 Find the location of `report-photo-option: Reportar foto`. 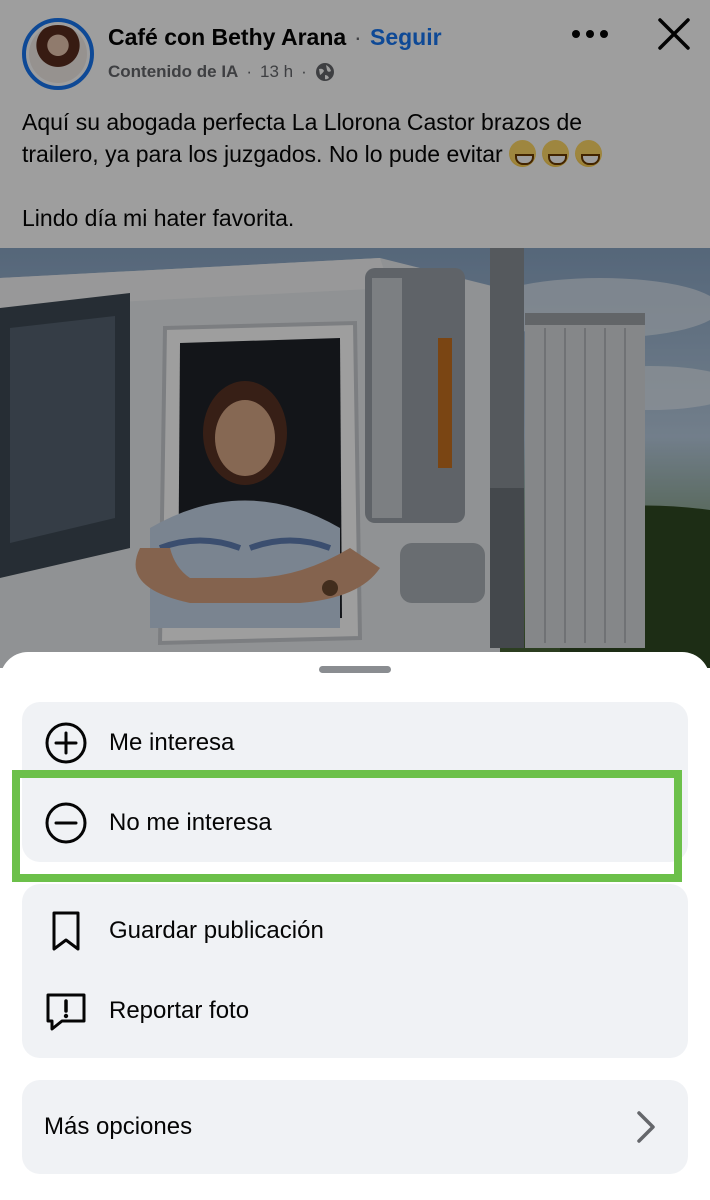

report-photo-option: Reportar foto is located at coordinates (355, 1011).